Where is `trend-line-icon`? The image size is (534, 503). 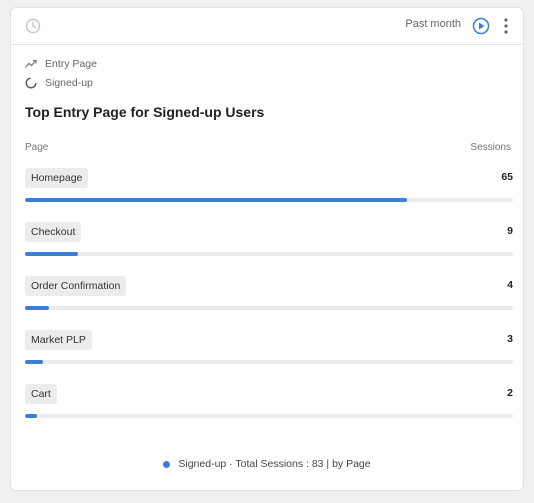
trend-line-icon is located at coordinates (31, 63).